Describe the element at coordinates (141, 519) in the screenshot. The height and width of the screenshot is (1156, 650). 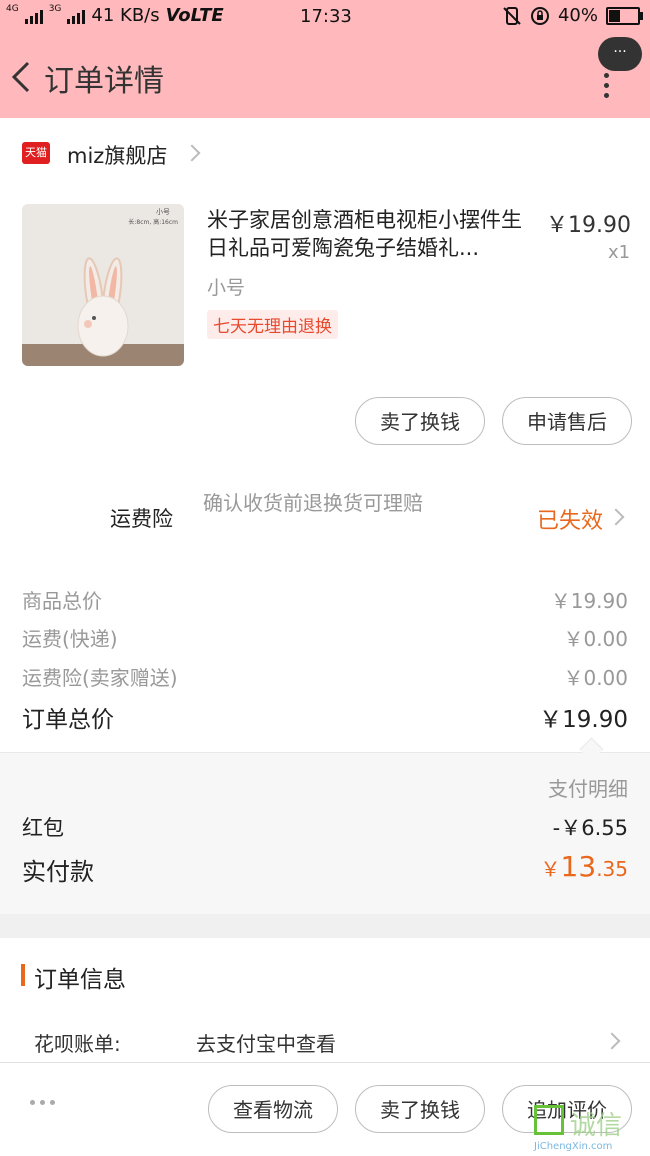
I see `shipping-insurance-label: 运费险` at that location.